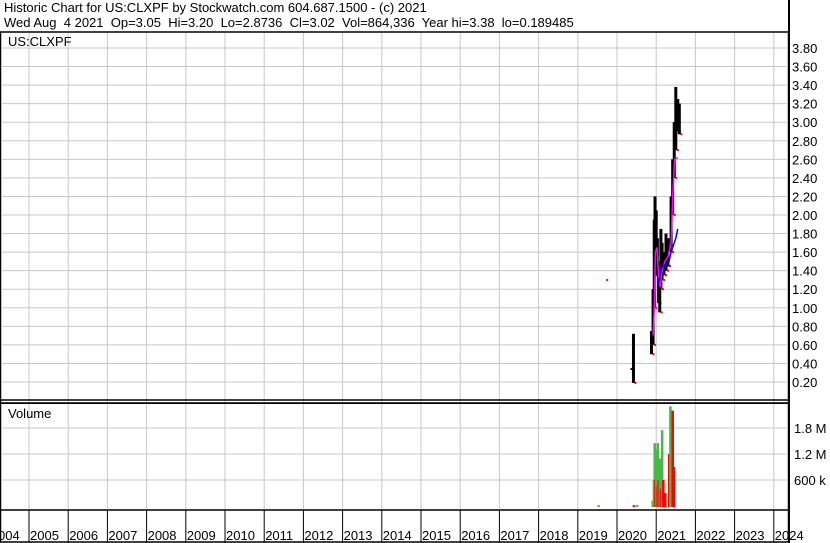 The width and height of the screenshot is (830, 543). I want to click on price-tick-label: 3.00, so click(804, 122).